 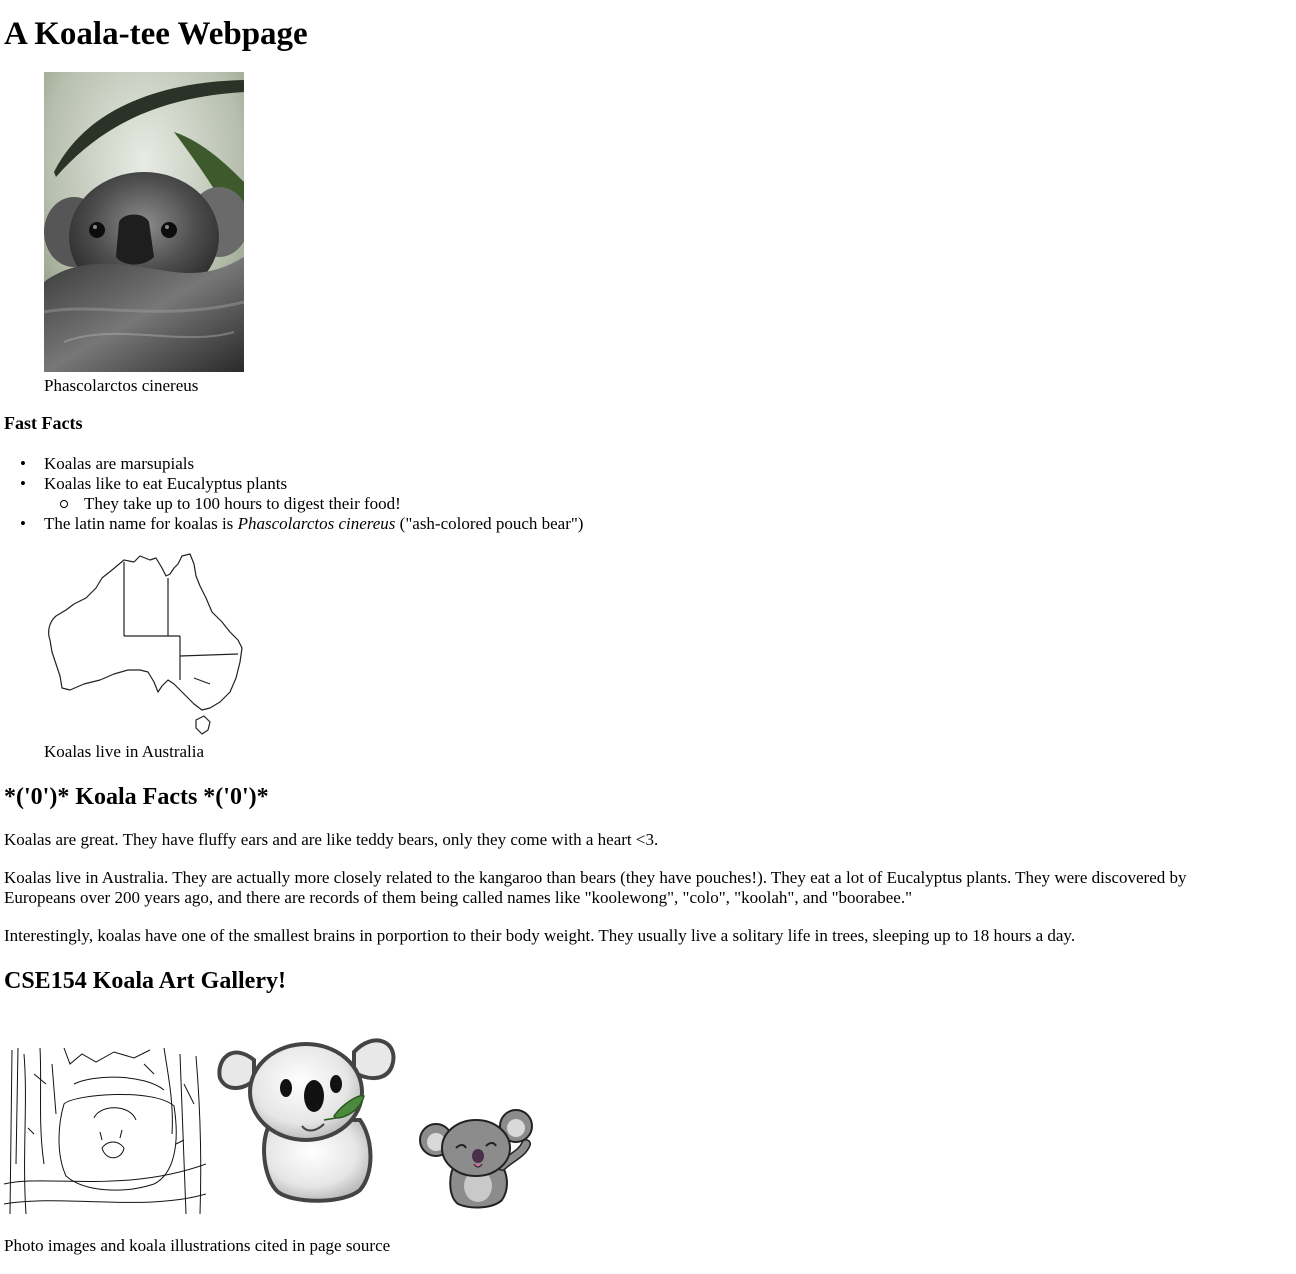 I want to click on photo-caption: Phascolarctos cinereus, so click(x=121, y=385).